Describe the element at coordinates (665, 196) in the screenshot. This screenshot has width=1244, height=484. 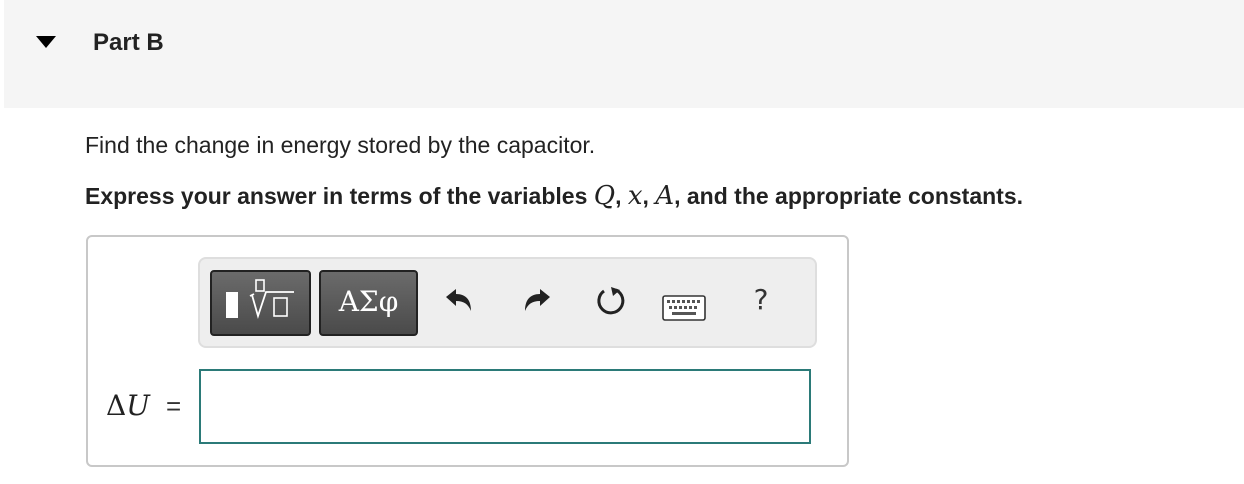
I see `variable-a: A` at that location.